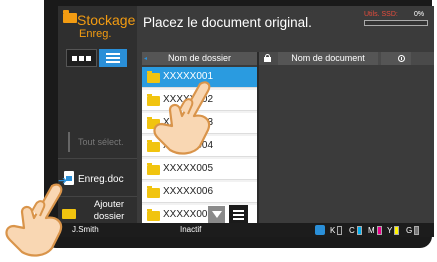  Describe the element at coordinates (328, 58) in the screenshot. I see `document-name-column-header: Nom de document` at that location.